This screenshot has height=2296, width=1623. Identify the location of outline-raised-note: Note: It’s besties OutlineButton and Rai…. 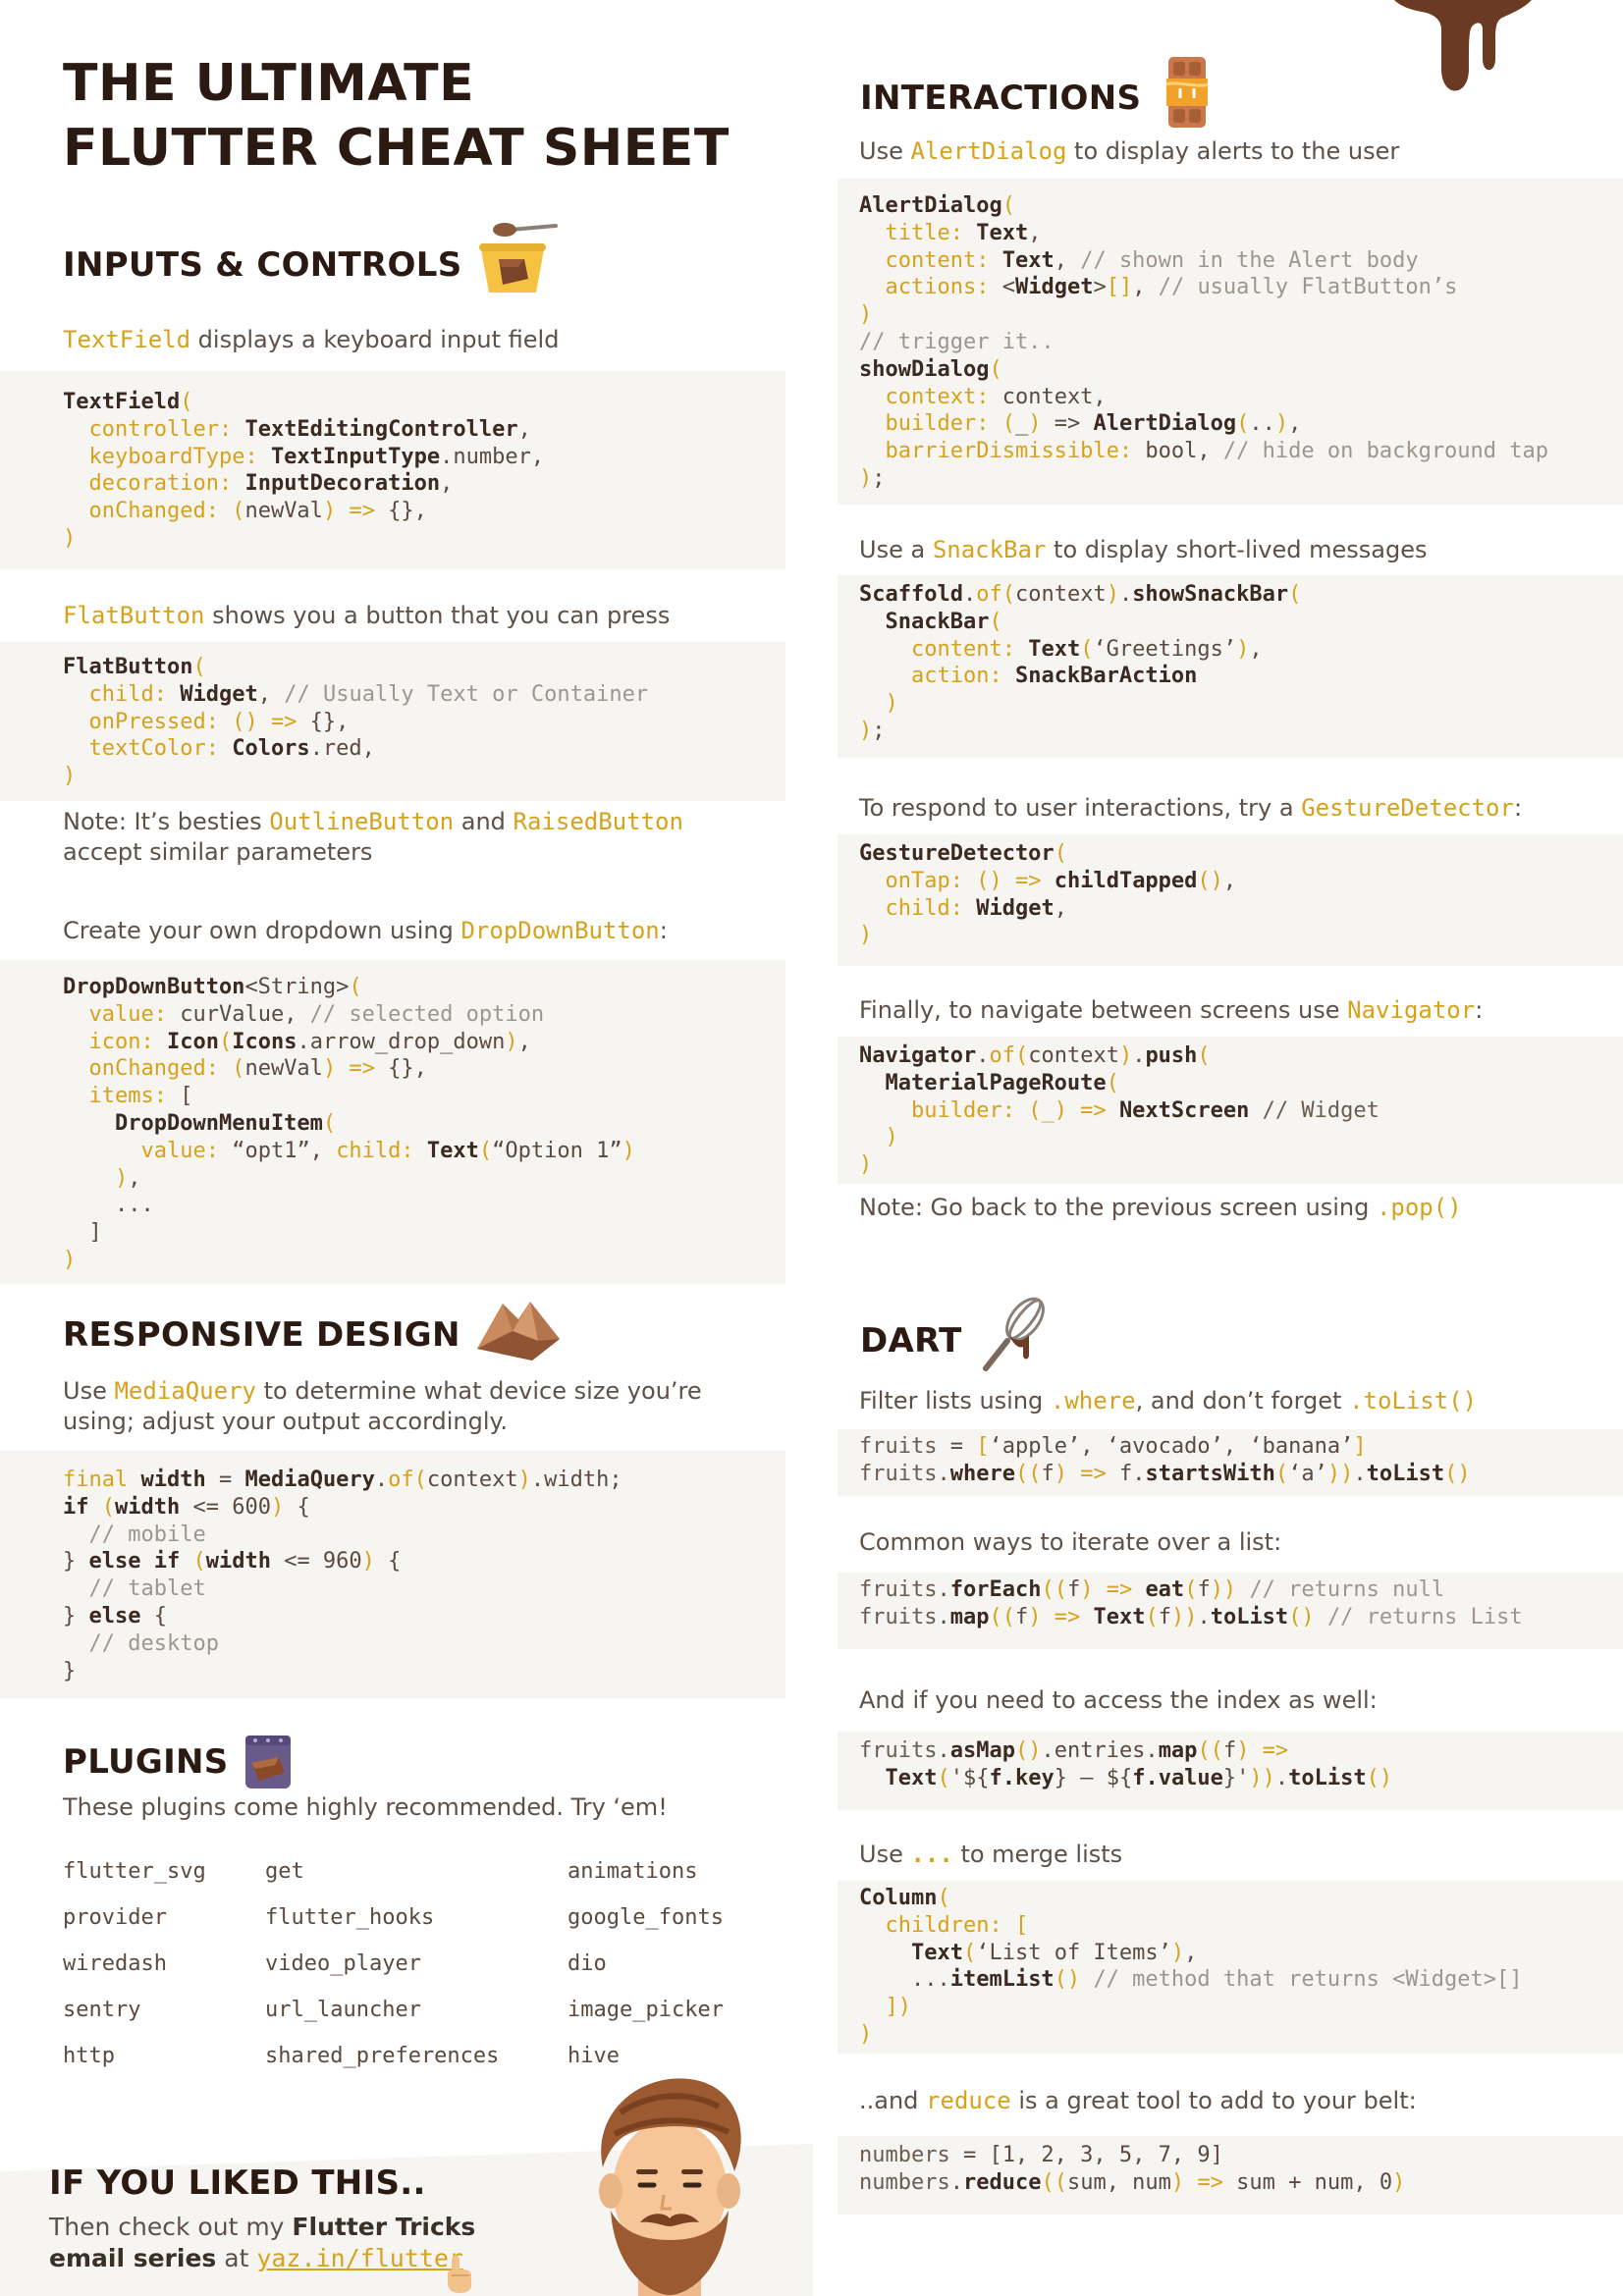
(373, 838).